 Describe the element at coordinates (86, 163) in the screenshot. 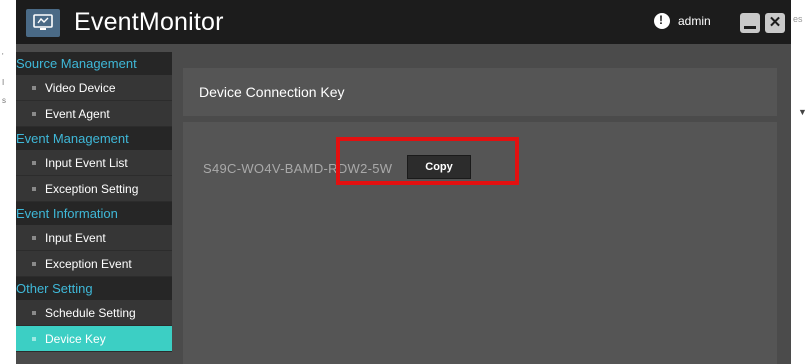

I see `sidebar-item-label: Input Event List` at that location.